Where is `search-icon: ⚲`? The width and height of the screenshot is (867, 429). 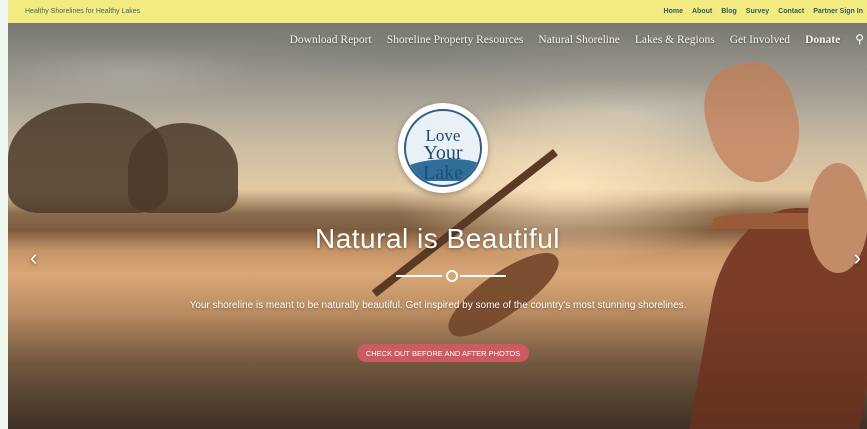
search-icon: ⚲ is located at coordinates (859, 39).